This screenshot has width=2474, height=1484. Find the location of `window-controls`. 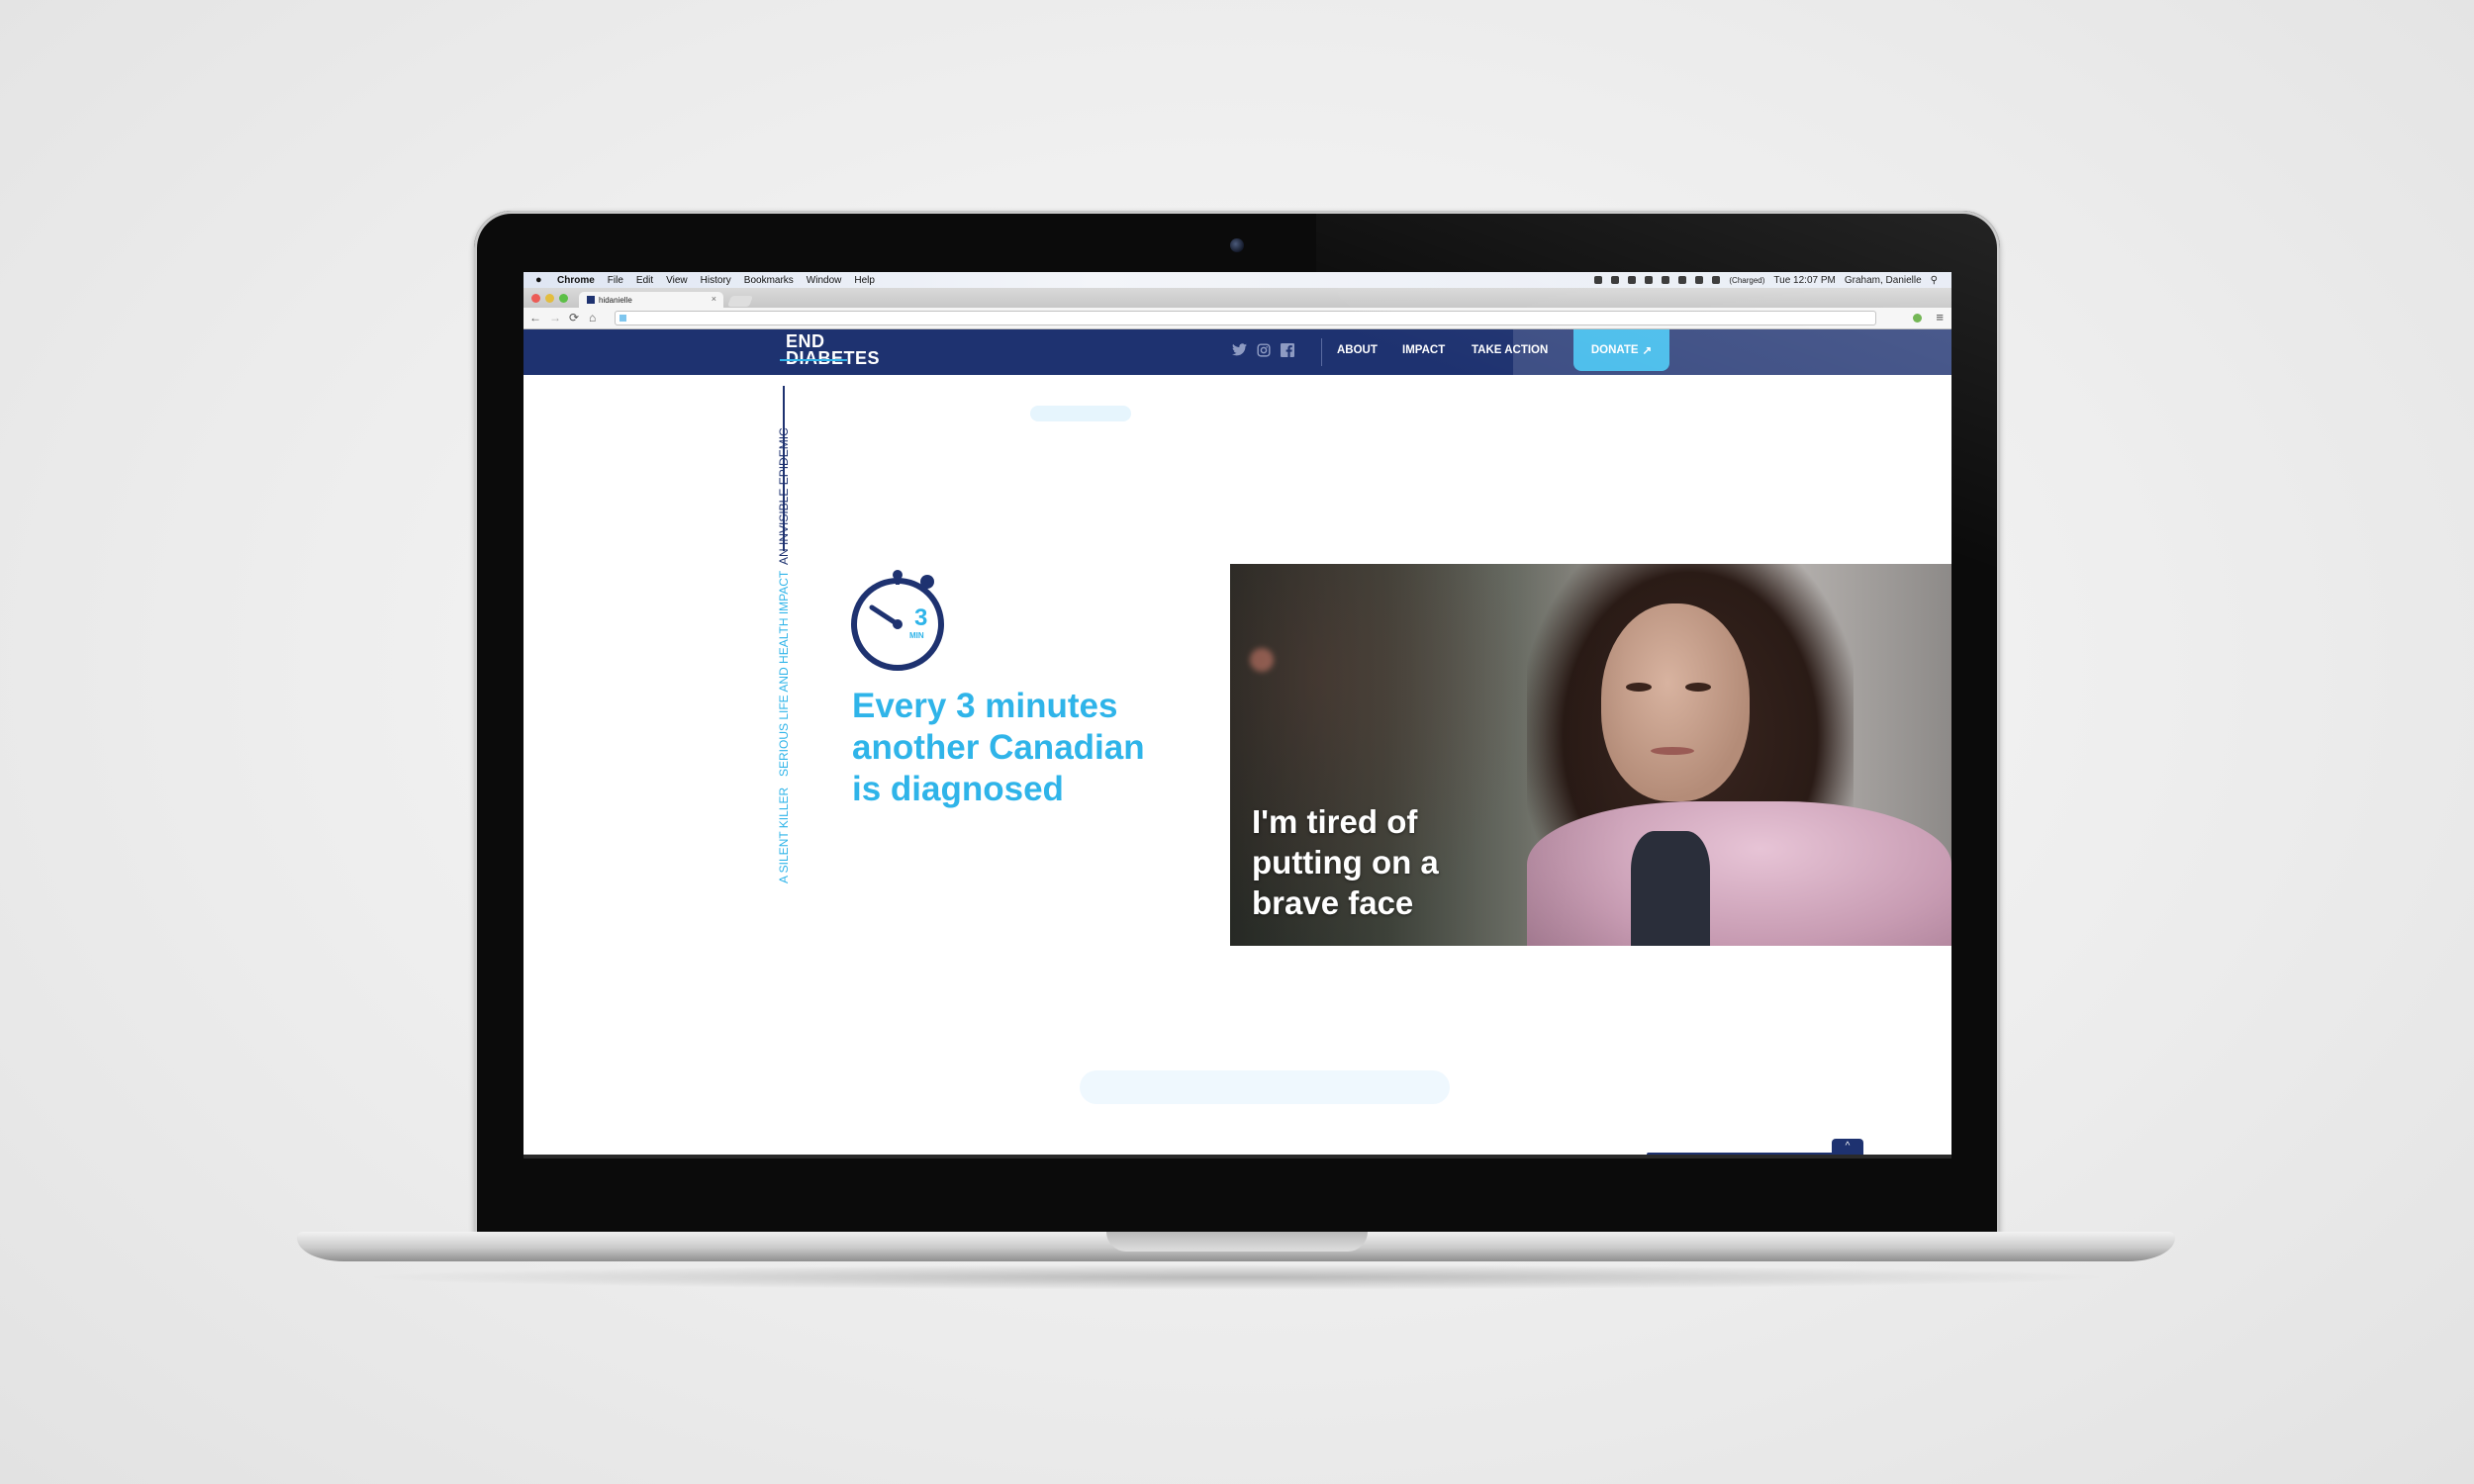

window-controls is located at coordinates (549, 298).